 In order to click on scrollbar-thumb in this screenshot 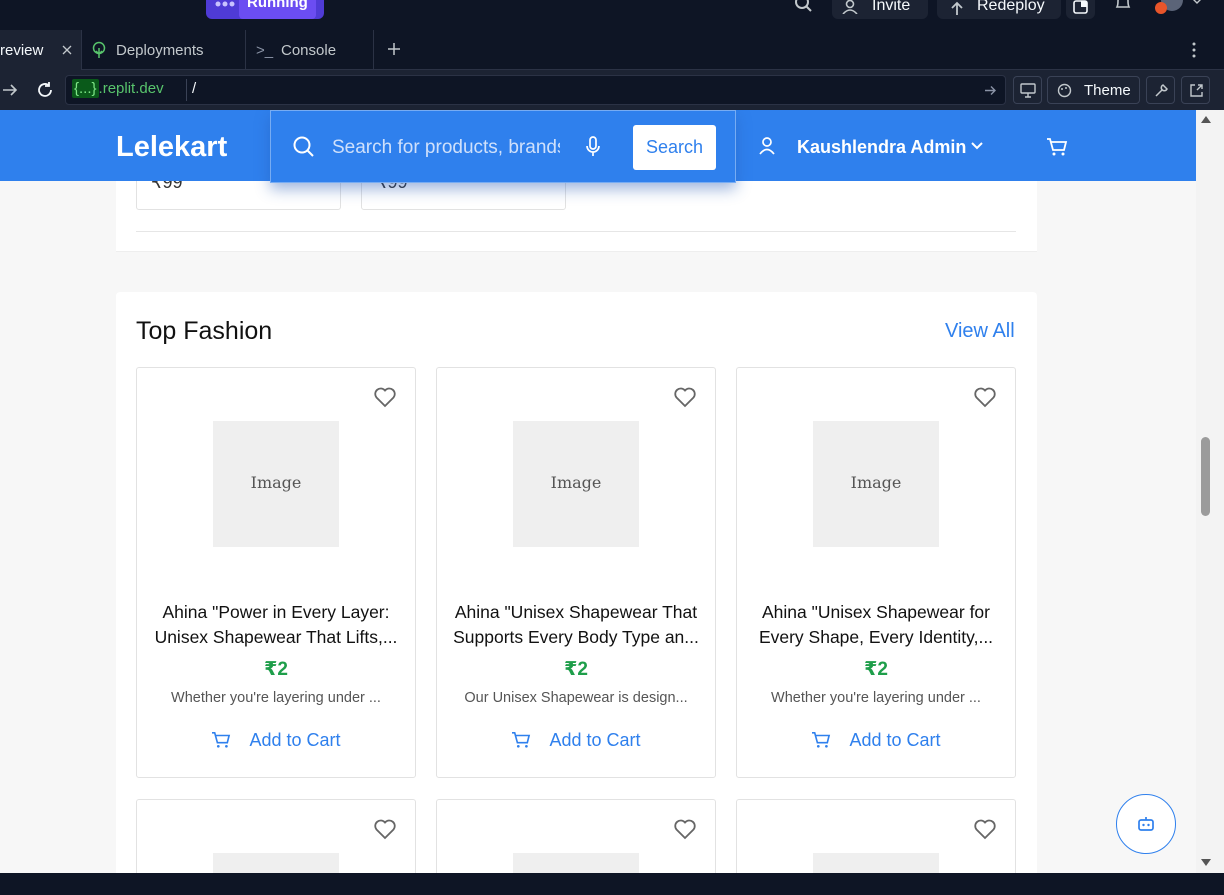, I will do `click(1205, 476)`.